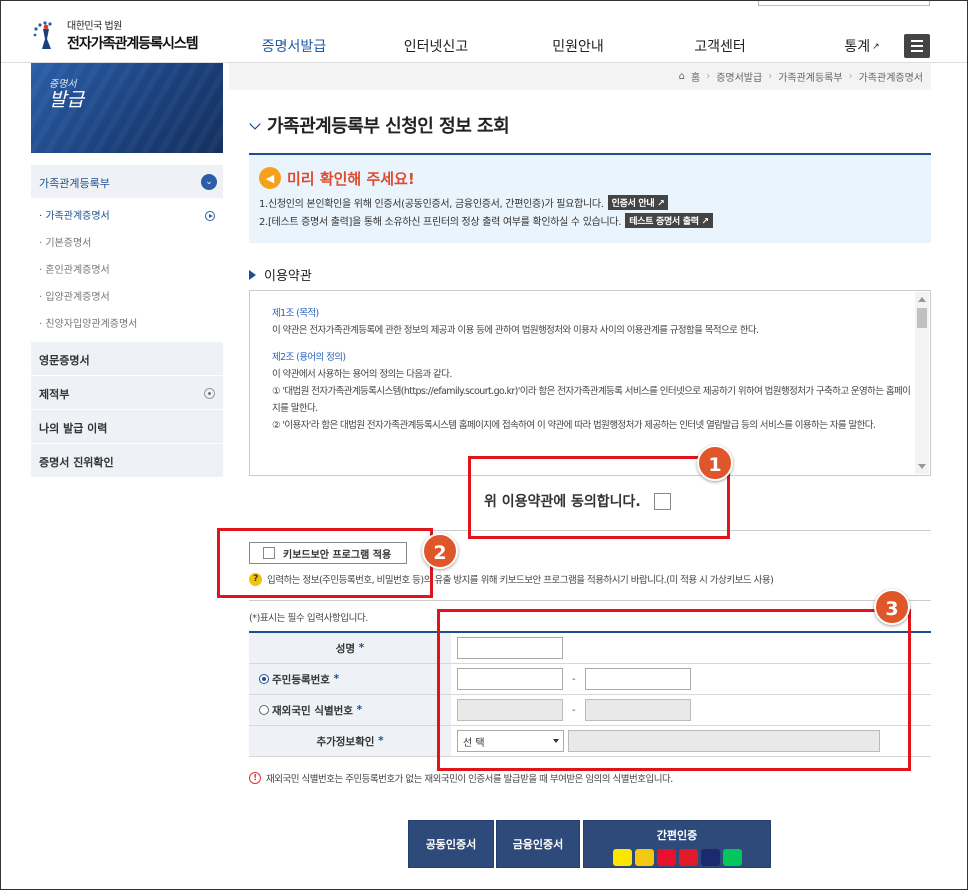  What do you see at coordinates (917, 41) in the screenshot?
I see `hamburger-icon` at bounding box center [917, 41].